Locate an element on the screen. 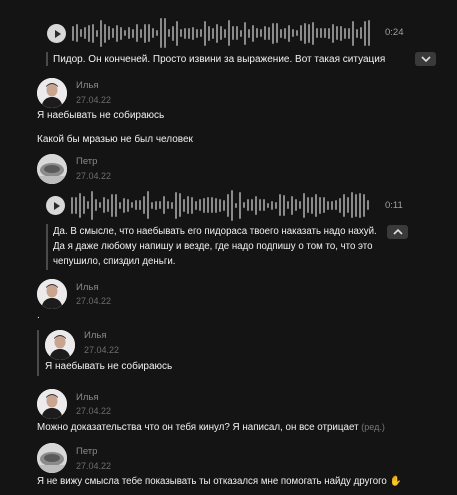 The height and width of the screenshot is (495, 457). quote-text: Я наебывать не собираюсь is located at coordinates (109, 366).